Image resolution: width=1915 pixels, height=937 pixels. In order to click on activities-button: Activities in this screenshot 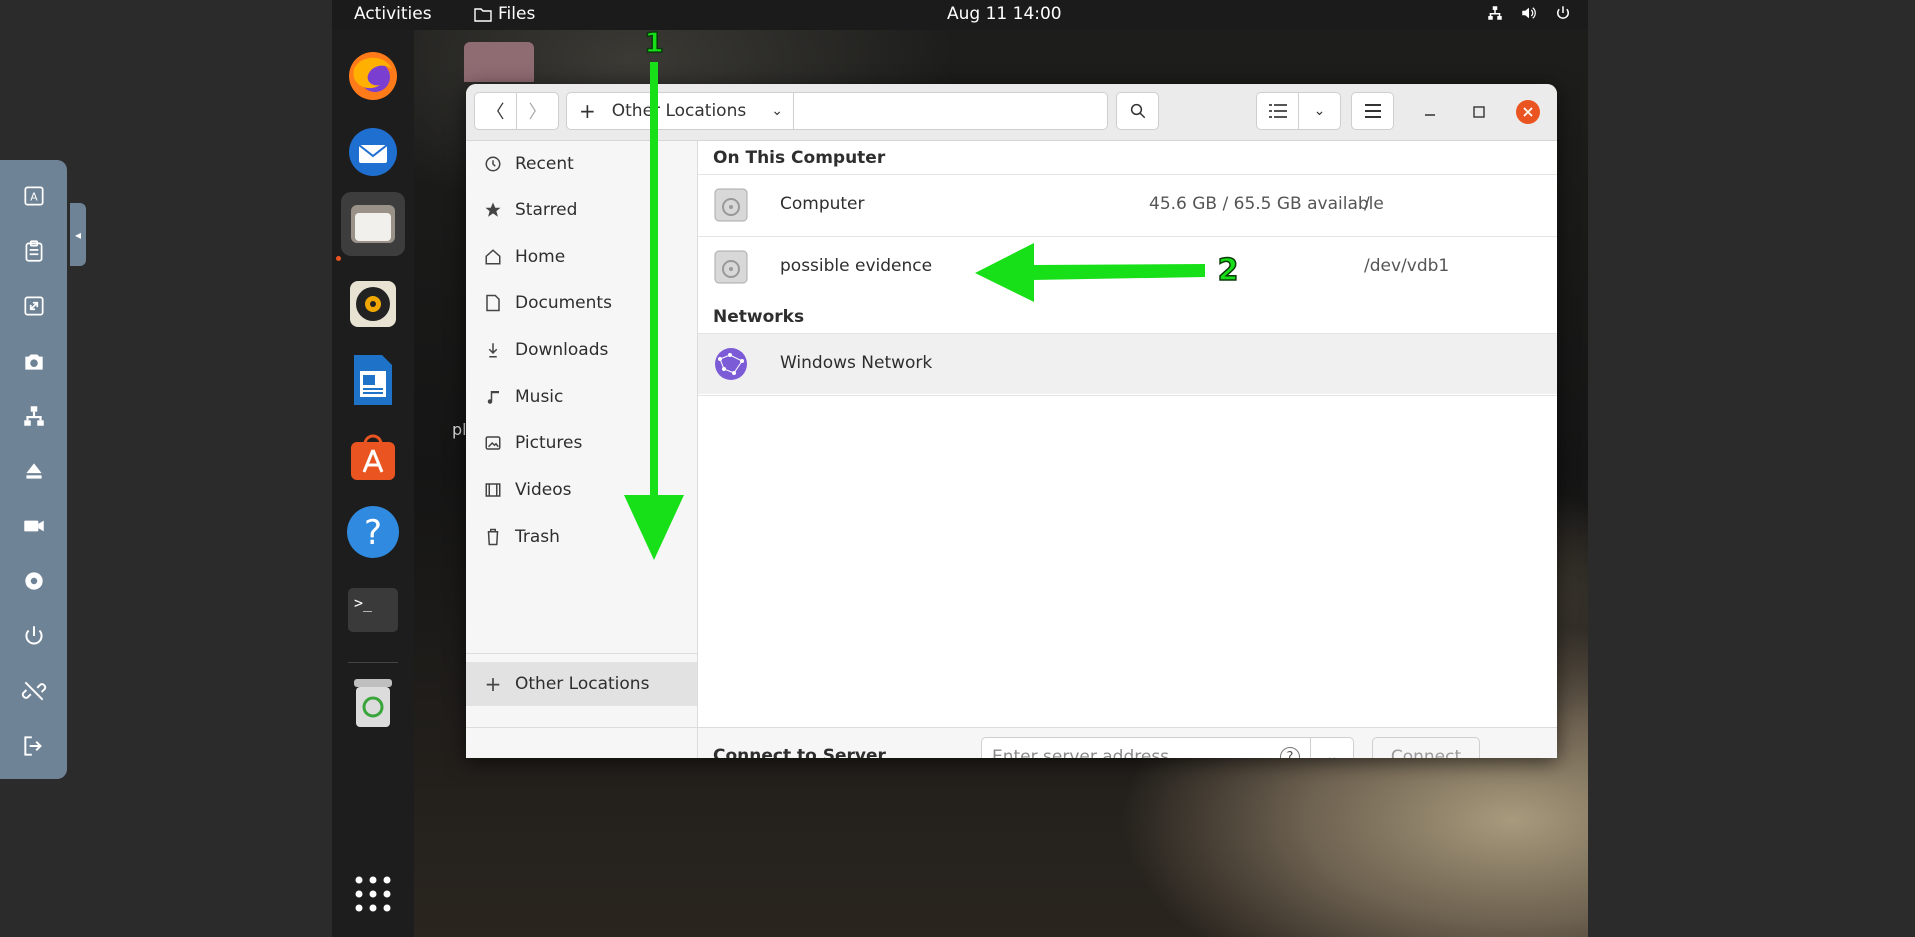, I will do `click(393, 14)`.